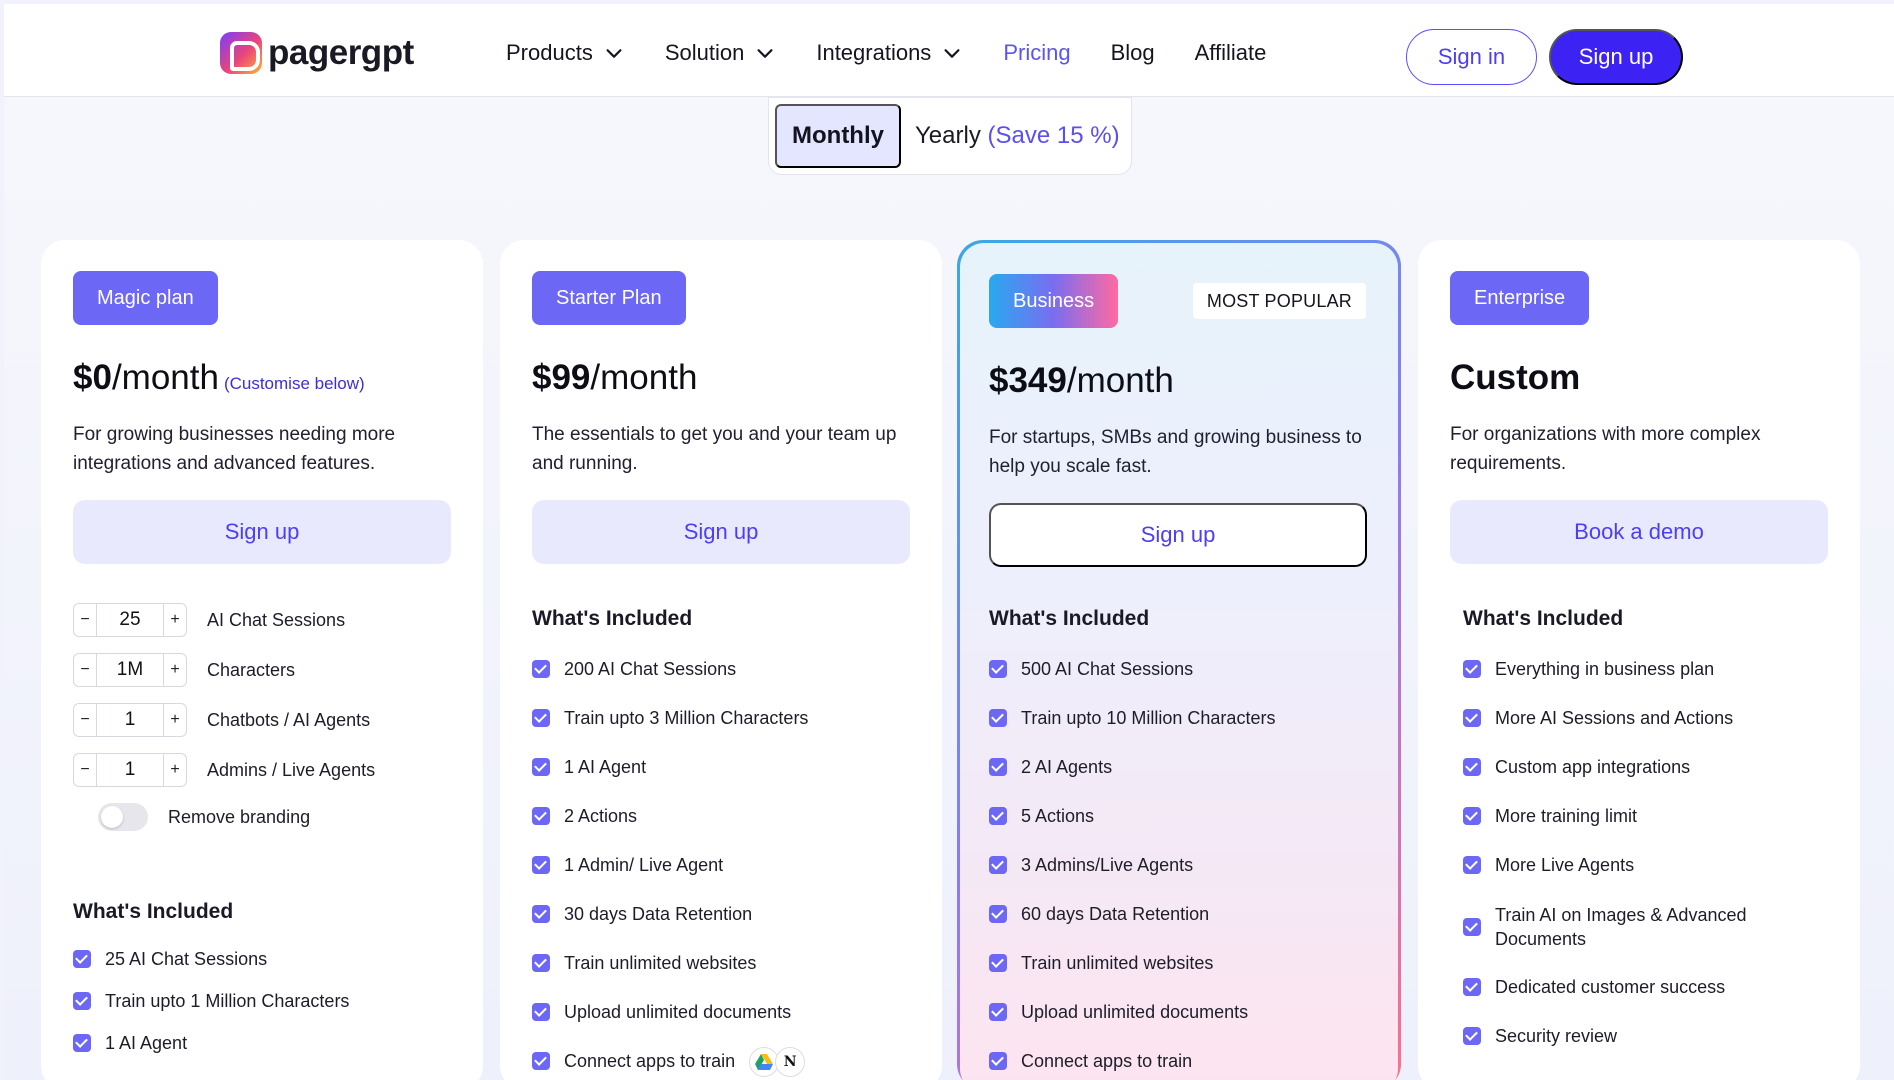 The image size is (1894, 1080). Describe the element at coordinates (1623, 828) in the screenshot. I see `list-item: More training limit` at that location.